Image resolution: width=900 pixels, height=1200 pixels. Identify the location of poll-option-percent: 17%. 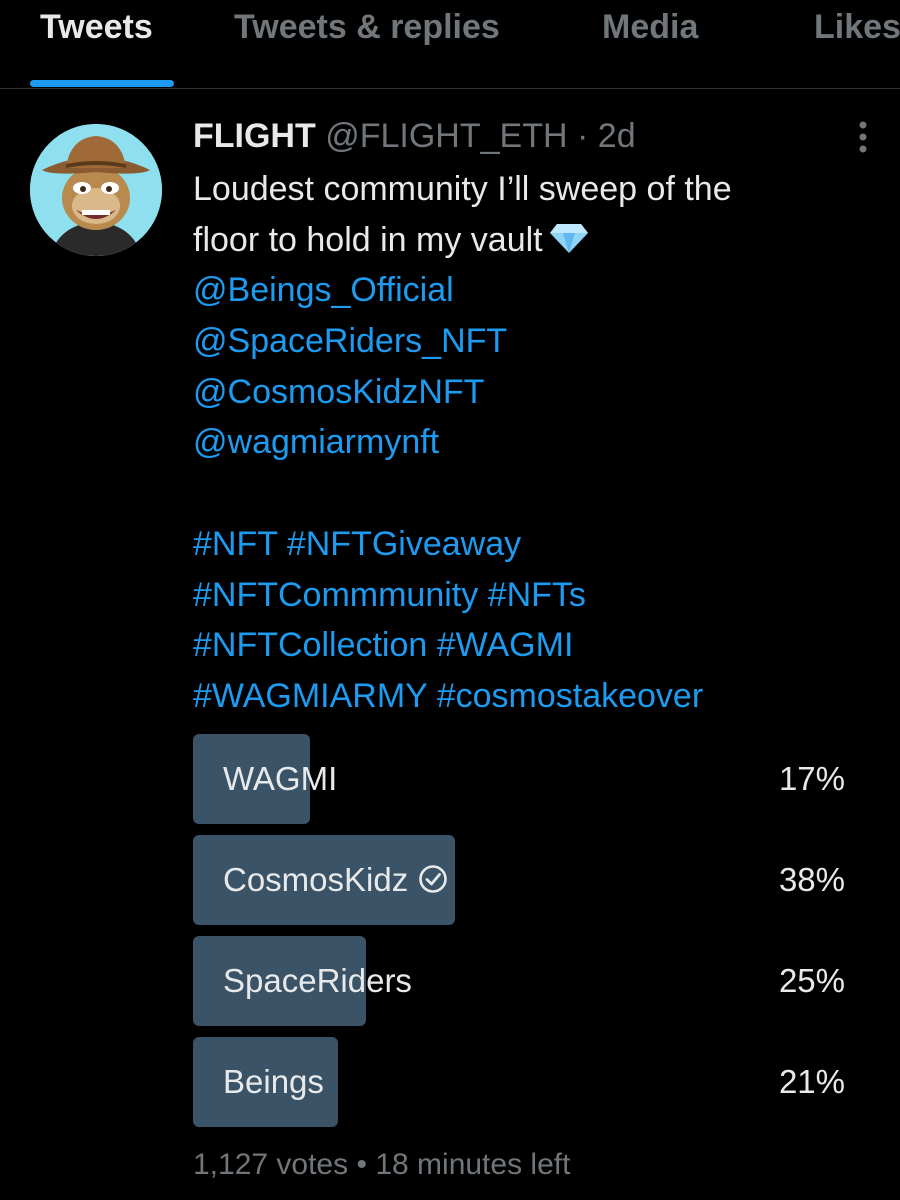
(811, 778).